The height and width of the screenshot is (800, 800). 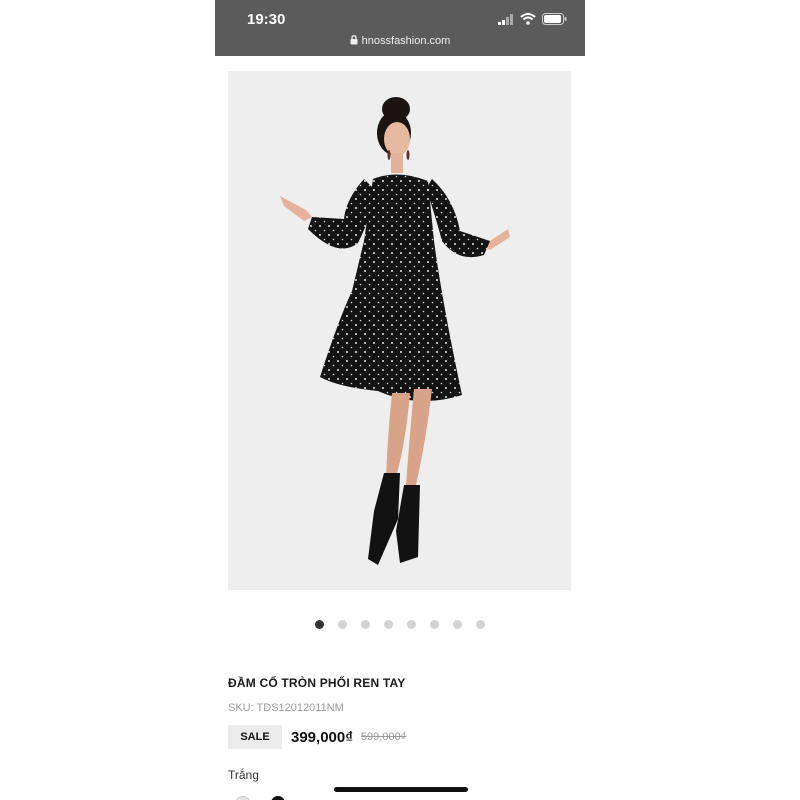 What do you see at coordinates (243, 775) in the screenshot?
I see `color-label: Trắng` at bounding box center [243, 775].